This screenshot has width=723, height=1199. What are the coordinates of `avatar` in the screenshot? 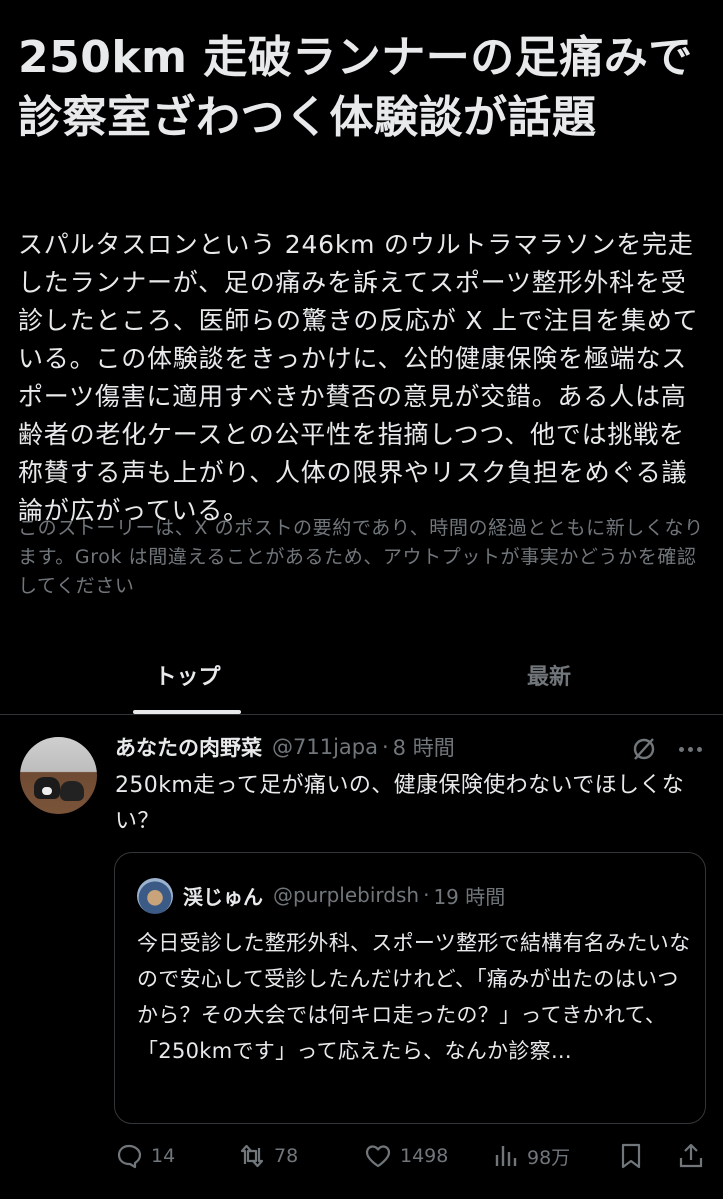 It's located at (58, 775).